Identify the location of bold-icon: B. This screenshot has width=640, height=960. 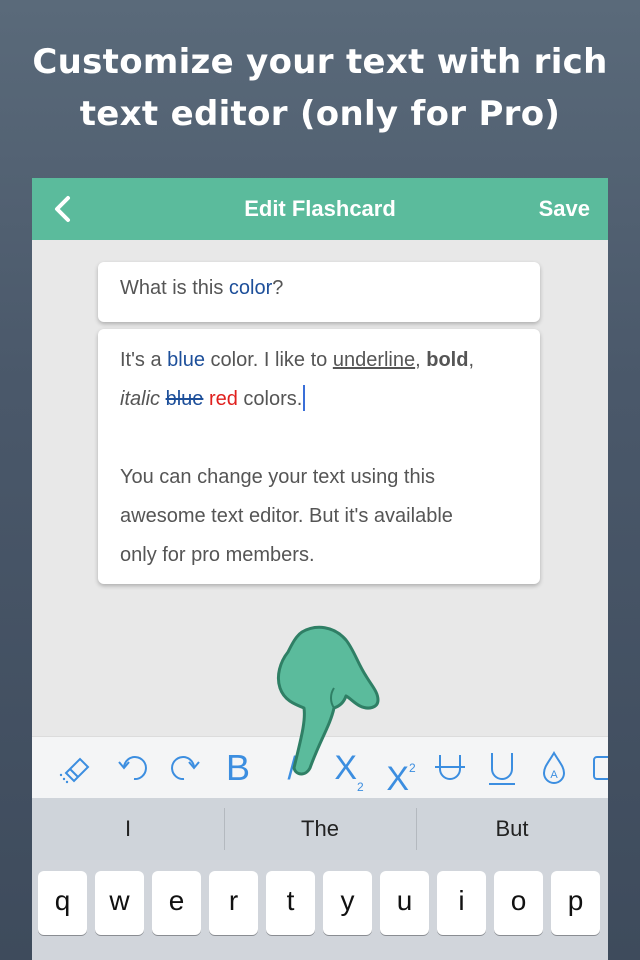
(237, 767).